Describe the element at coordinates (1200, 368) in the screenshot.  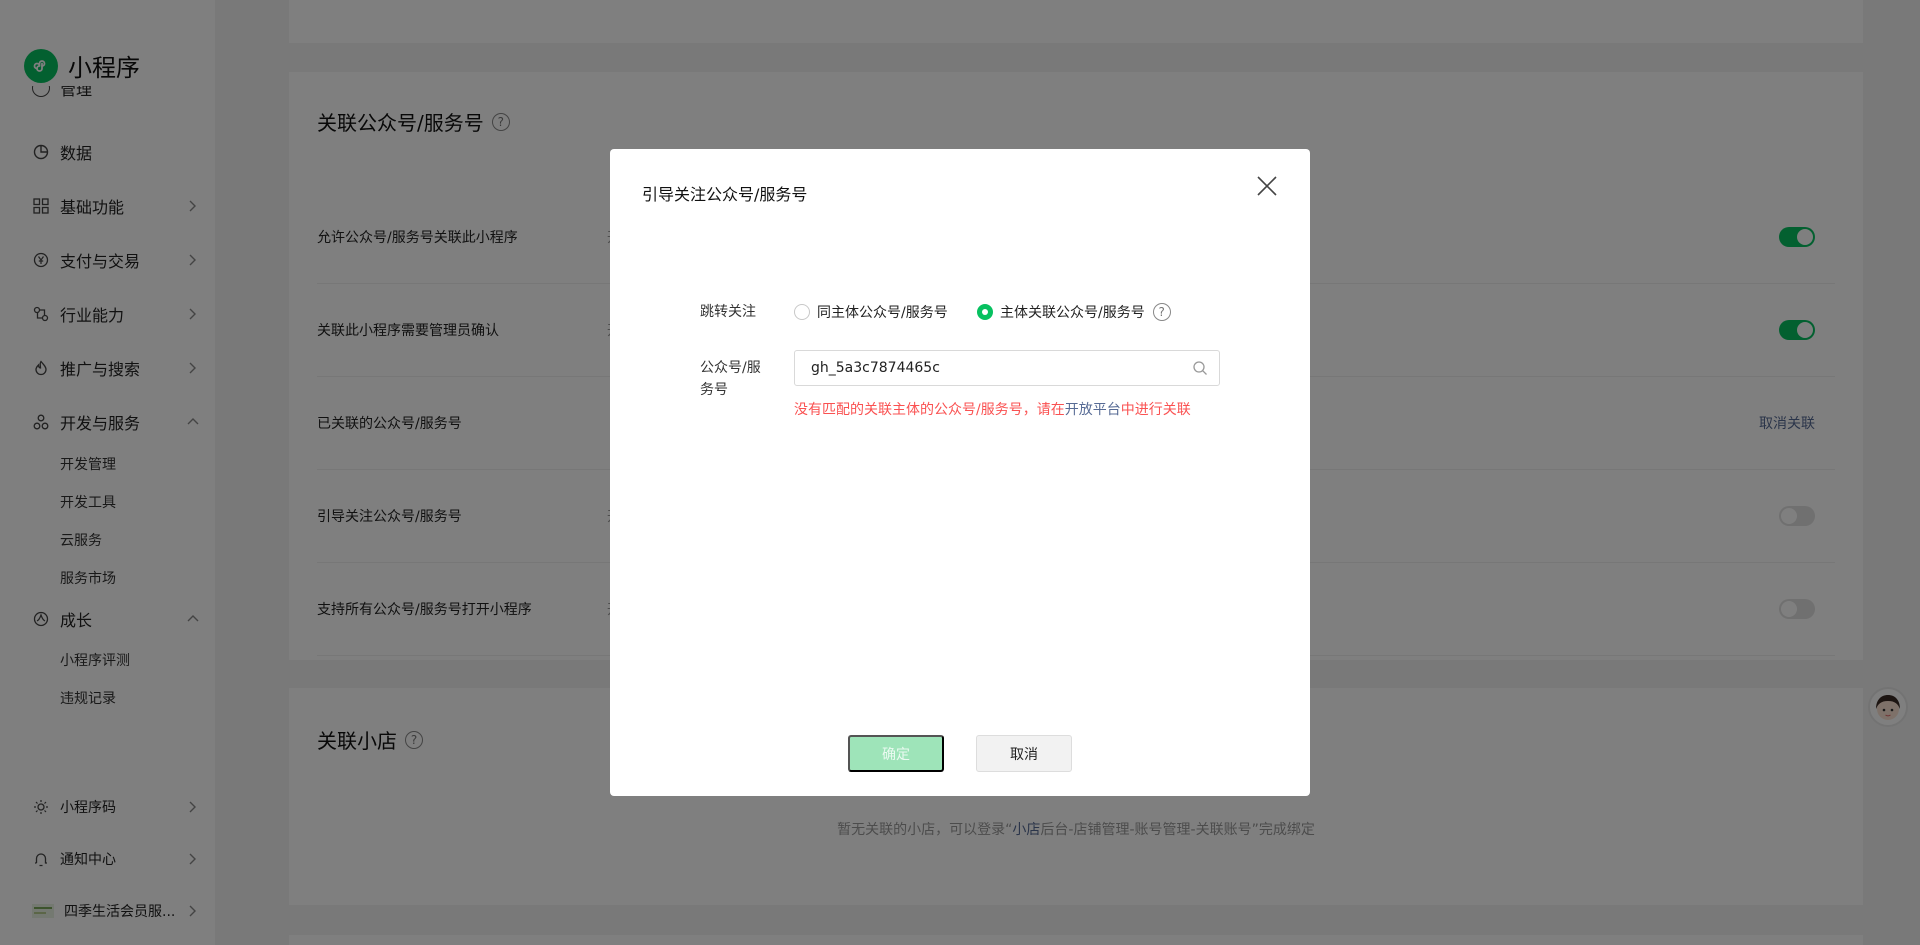
I see `search-icon` at that location.